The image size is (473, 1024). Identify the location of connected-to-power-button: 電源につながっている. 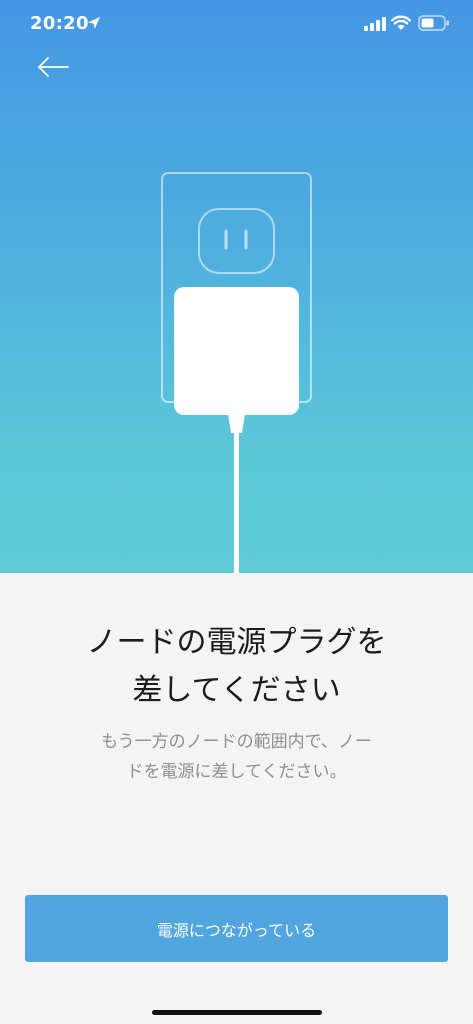
(236, 928).